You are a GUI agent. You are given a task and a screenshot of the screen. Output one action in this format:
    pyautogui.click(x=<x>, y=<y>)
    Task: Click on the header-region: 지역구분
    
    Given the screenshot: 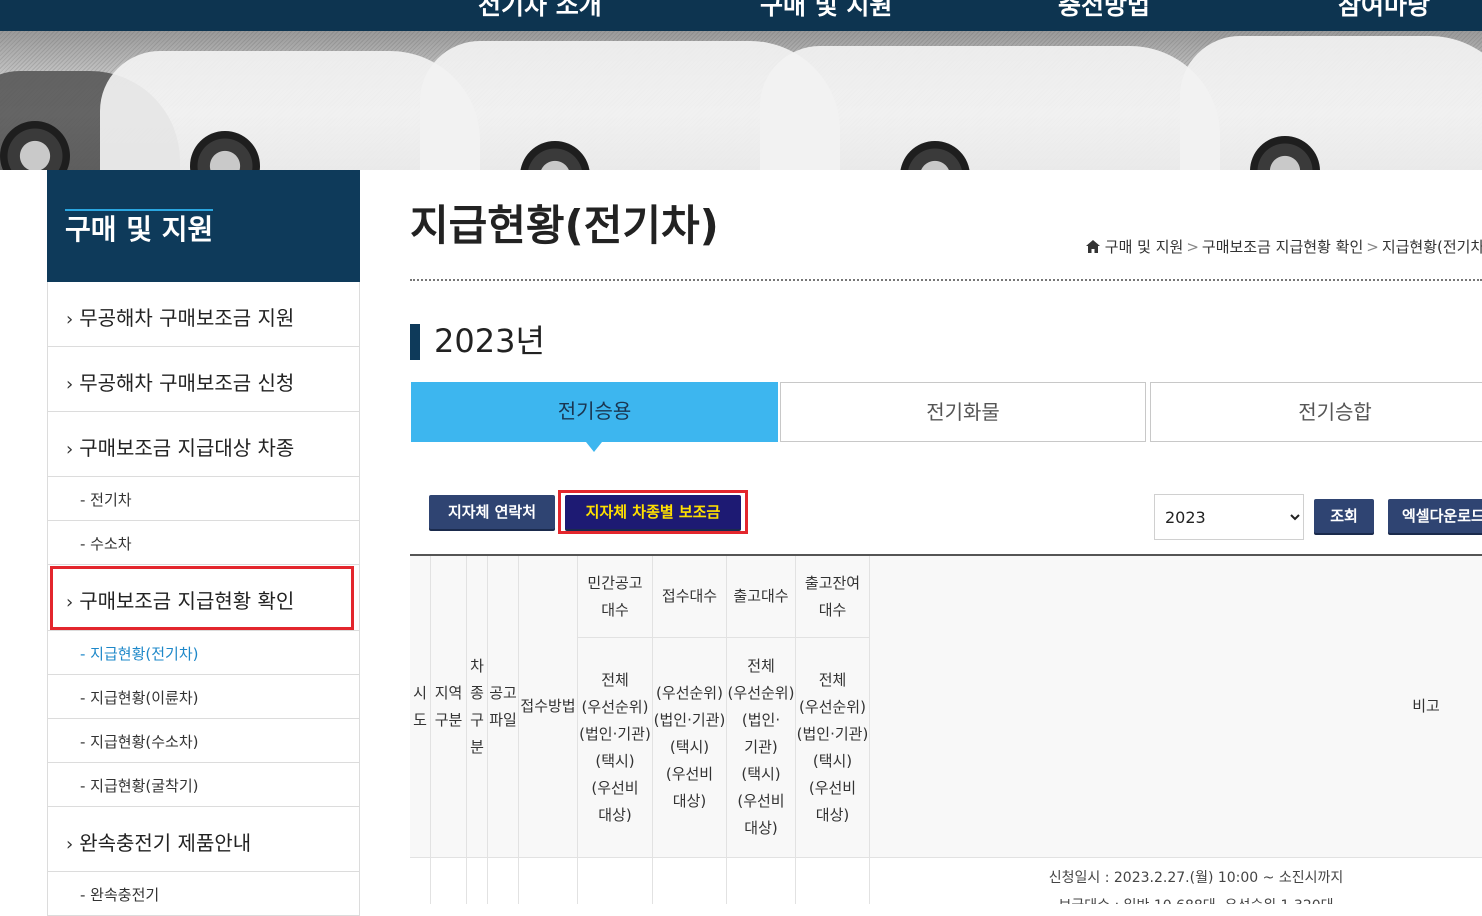 What is the action you would take?
    pyautogui.click(x=449, y=707)
    